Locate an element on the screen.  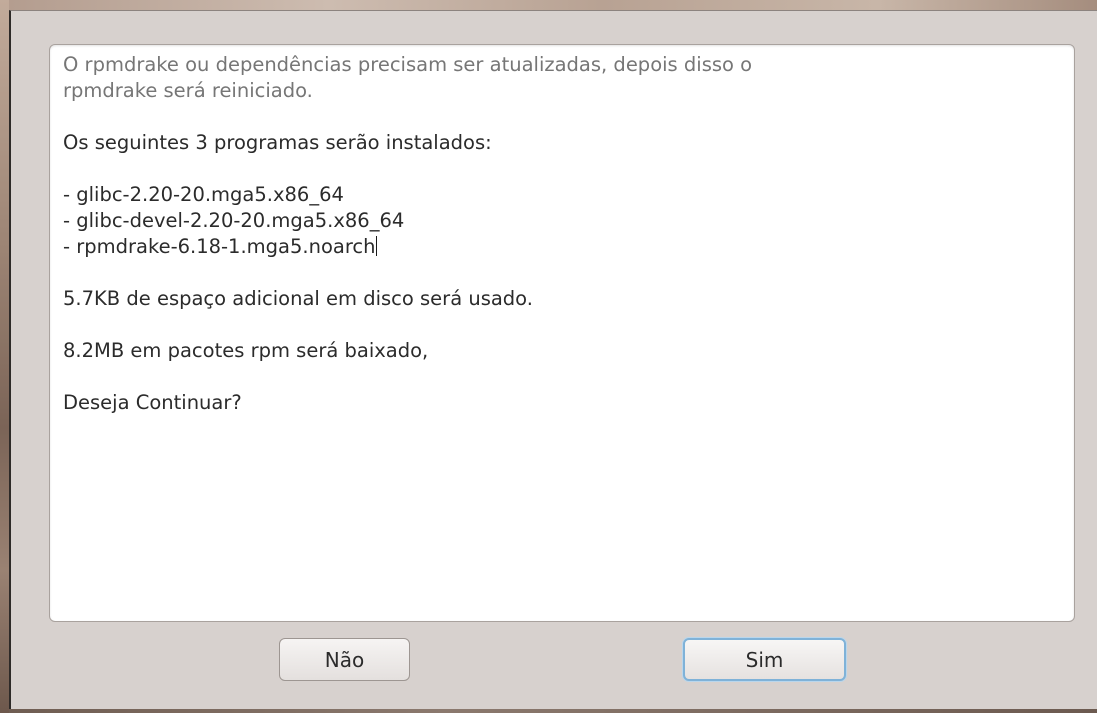
package-item: - glibc-devel-2.20-20.mga5.x86_64 is located at coordinates (563, 221).